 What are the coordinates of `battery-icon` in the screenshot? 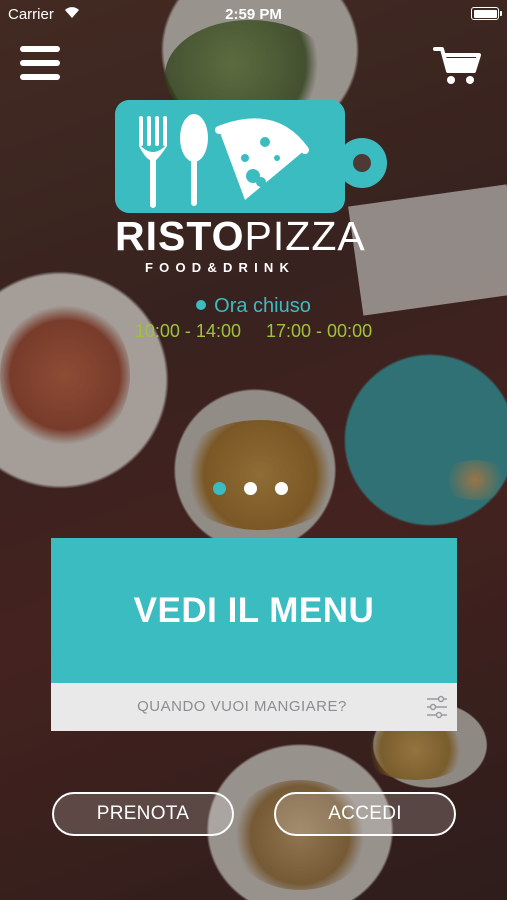 It's located at (486, 13).